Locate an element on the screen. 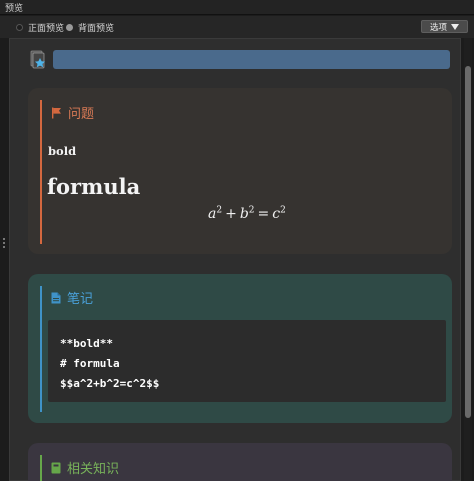  code-line: $$a^2+b^2=c^2$$ is located at coordinates (110, 383).